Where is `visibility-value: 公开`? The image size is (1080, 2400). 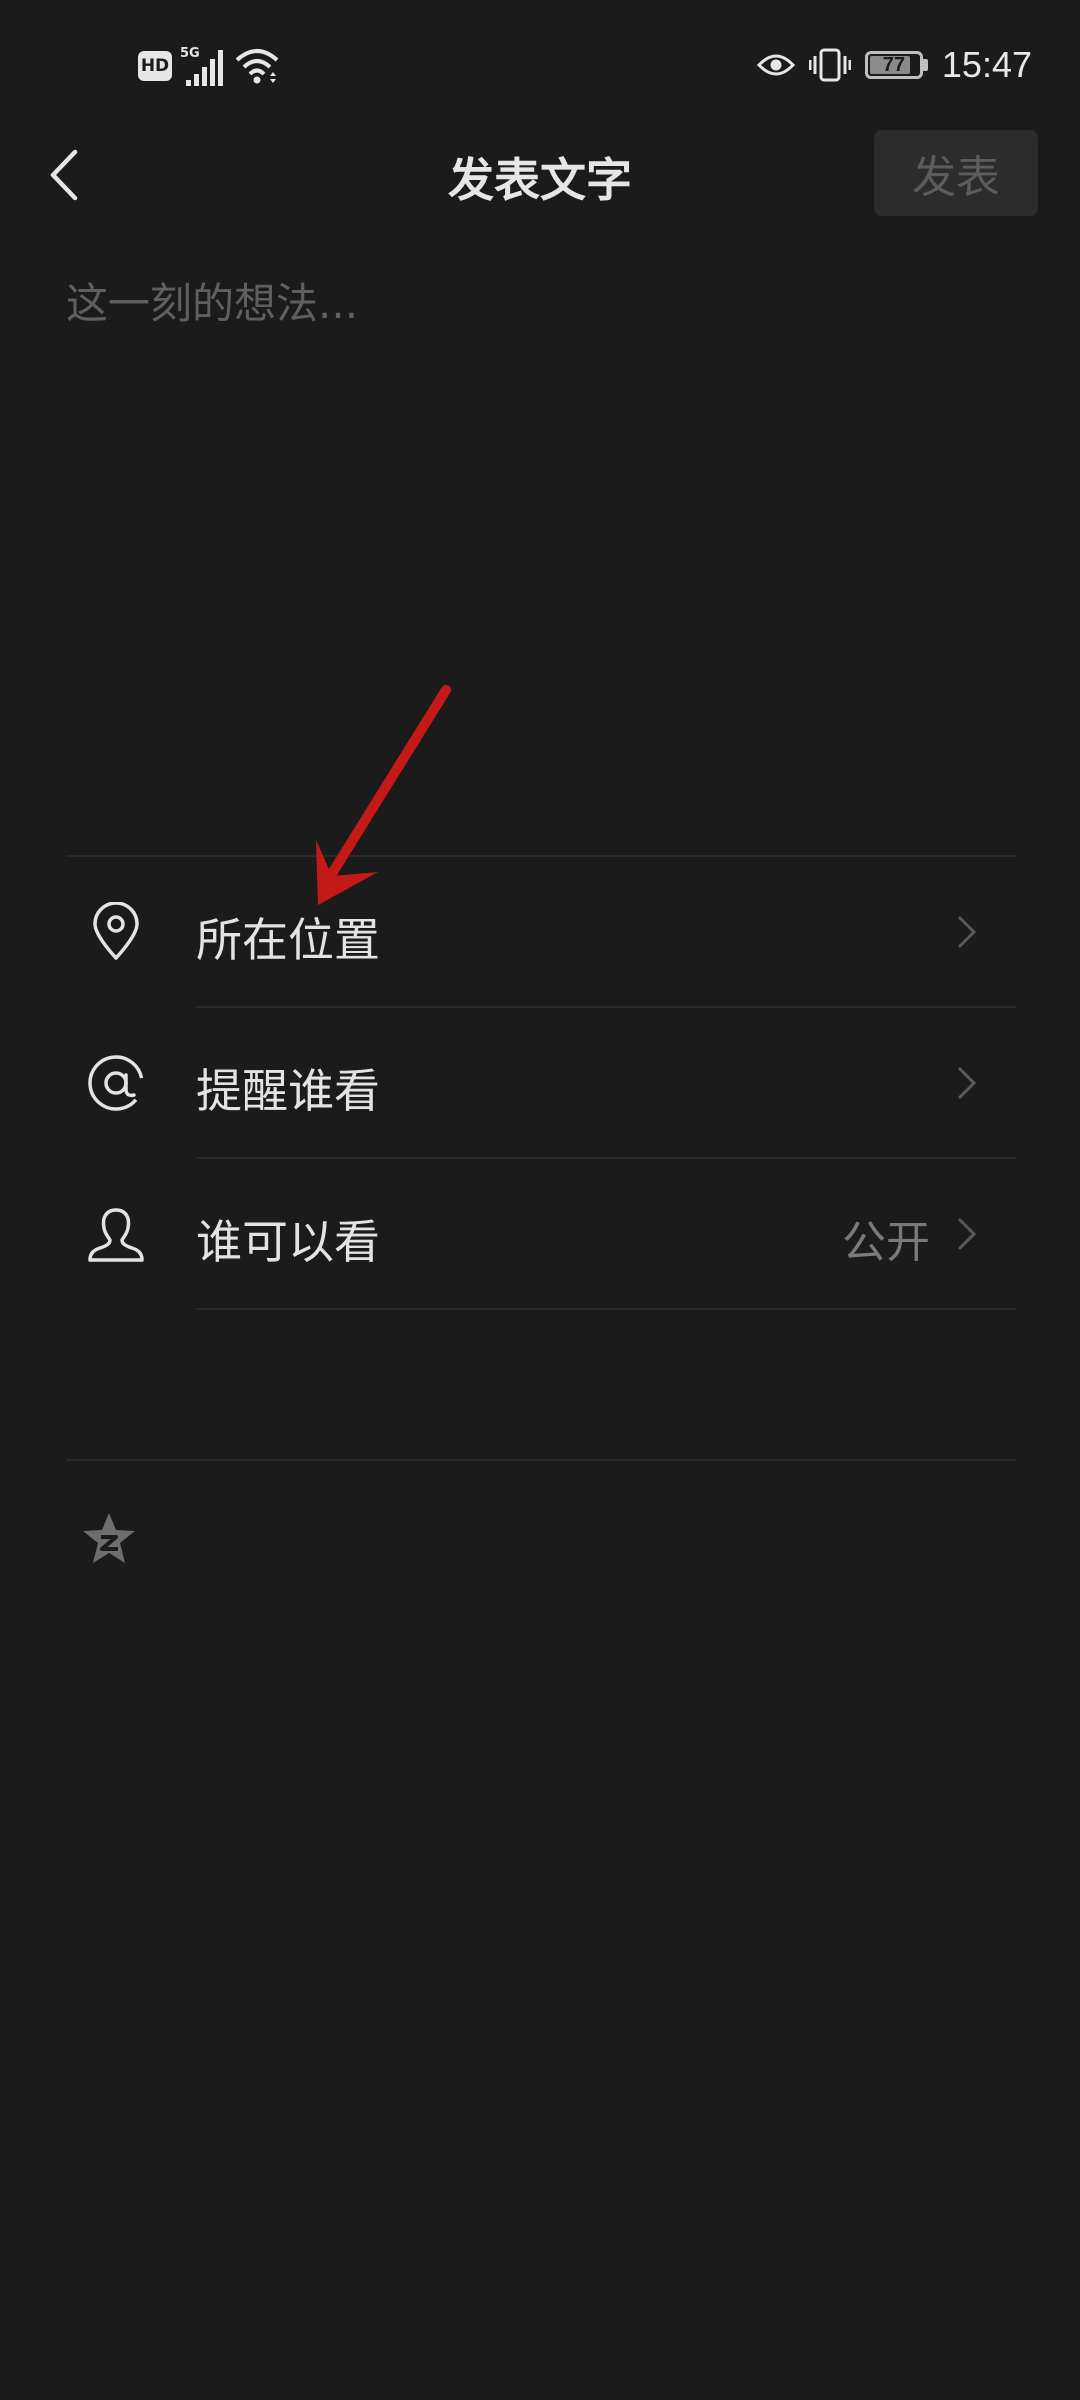 visibility-value: 公开 is located at coordinates (886, 1242).